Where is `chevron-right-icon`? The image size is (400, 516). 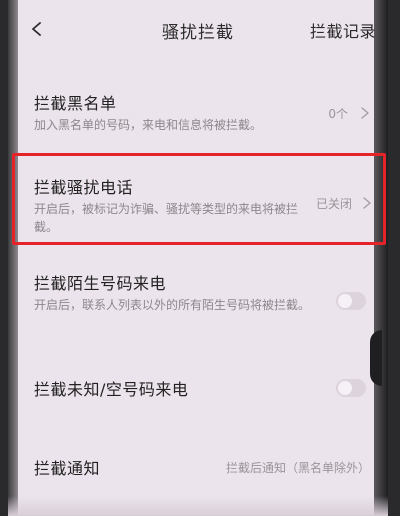
chevron-right-icon is located at coordinates (365, 113).